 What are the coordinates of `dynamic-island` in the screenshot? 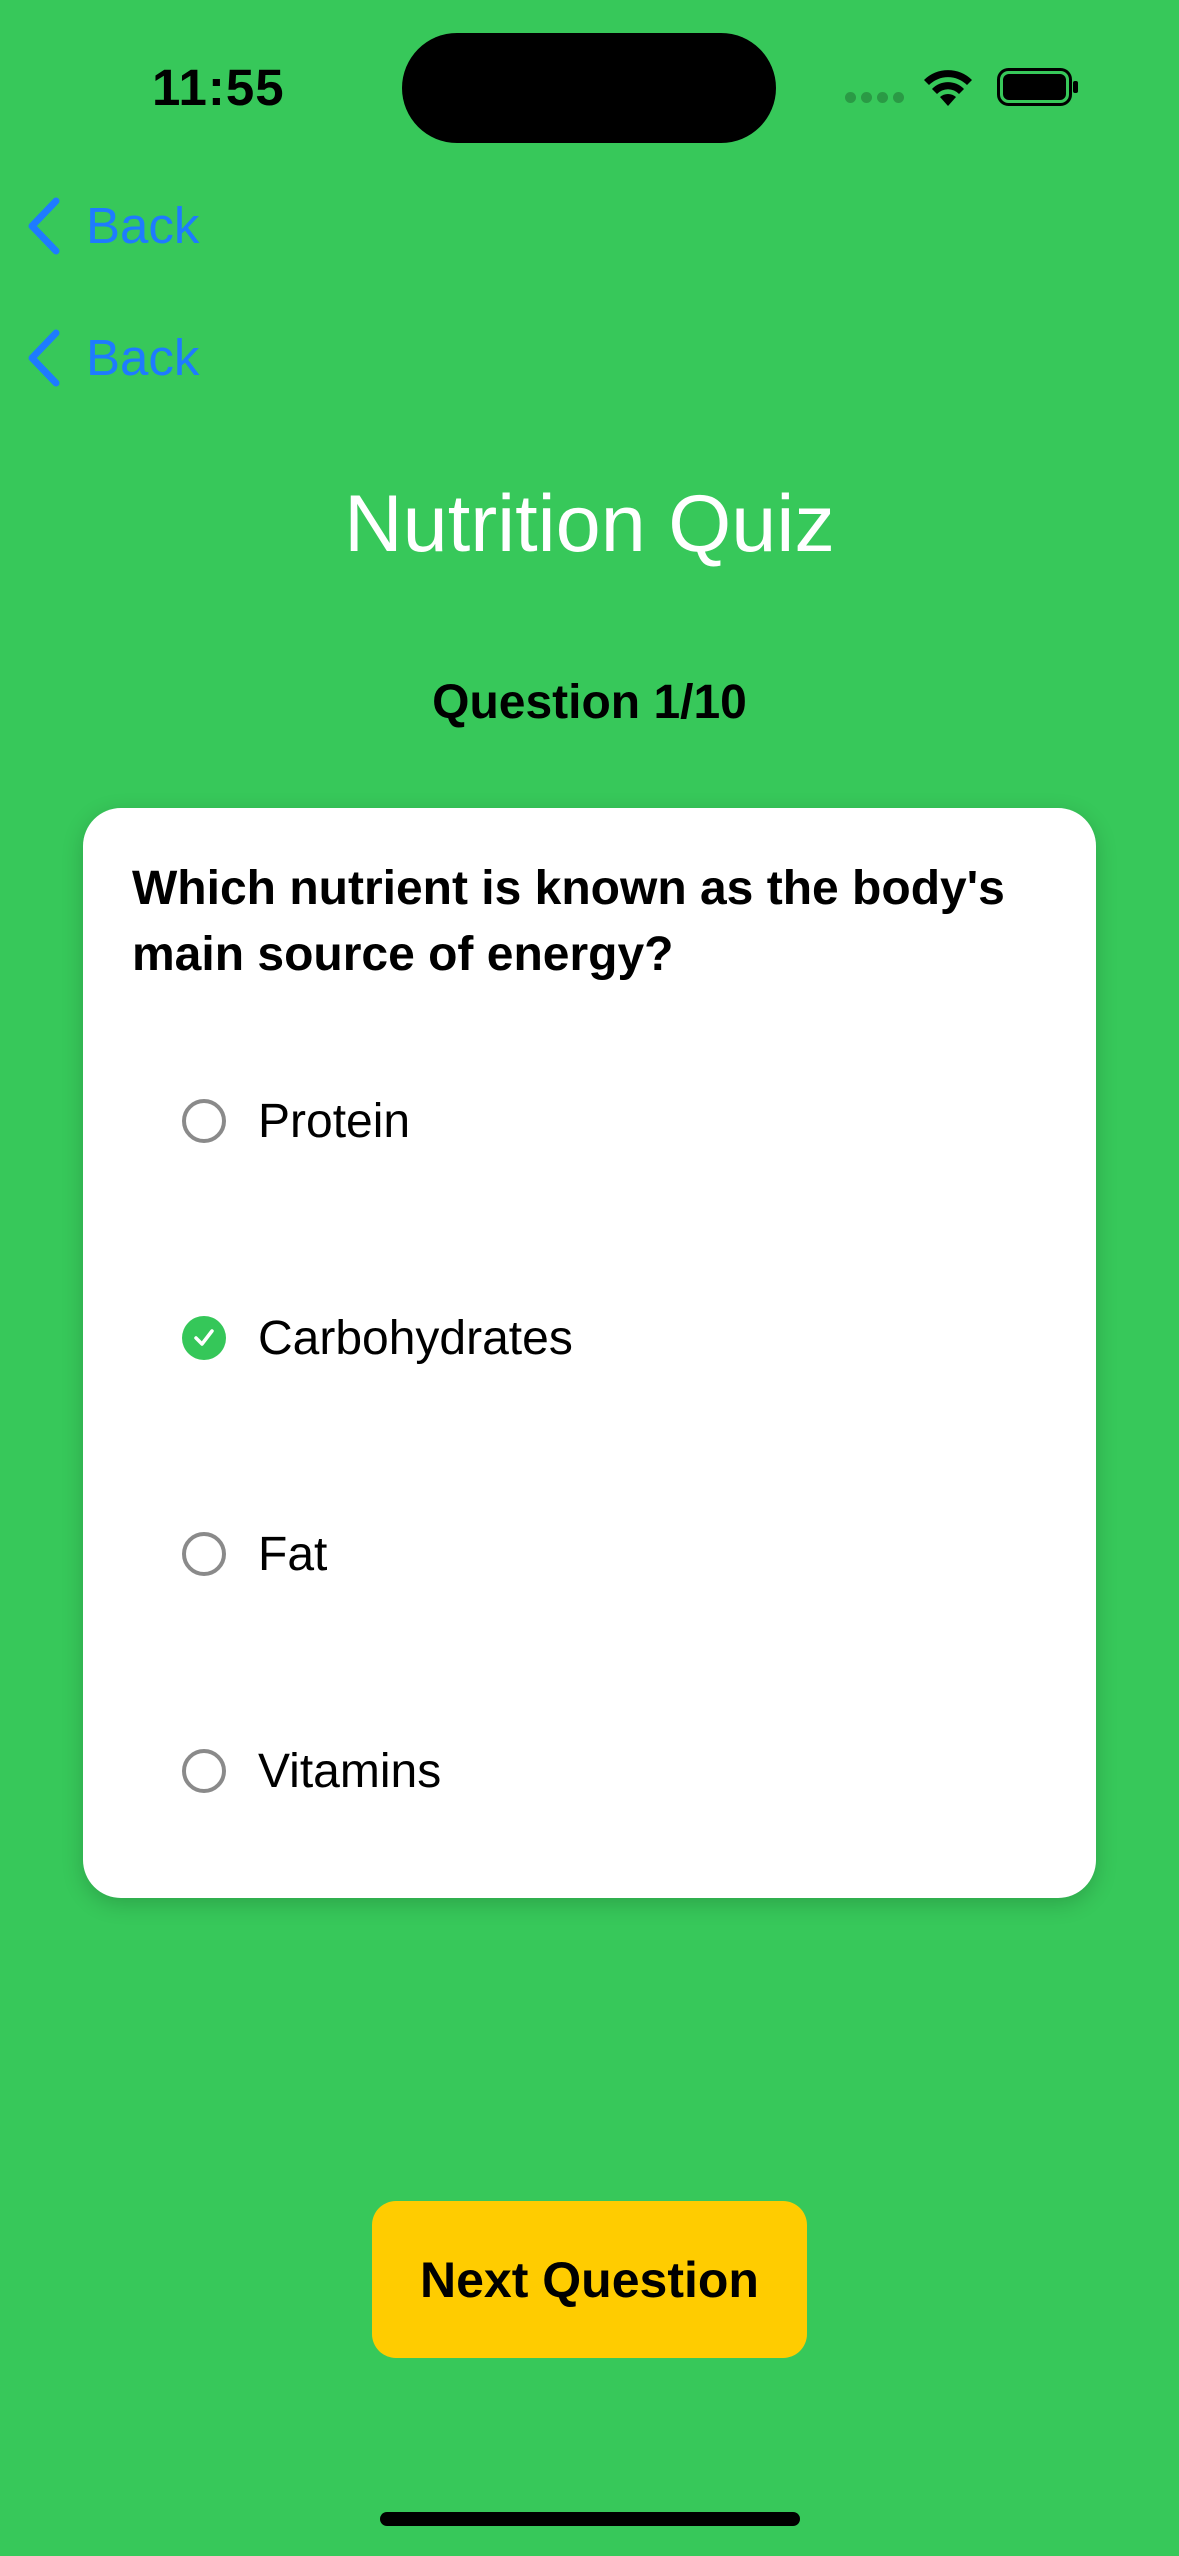 It's located at (589, 88).